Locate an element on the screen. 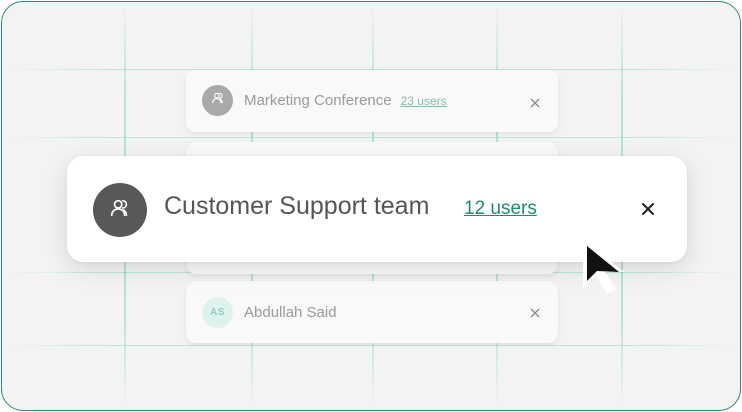  cursor-arrow-icon is located at coordinates (605, 268).